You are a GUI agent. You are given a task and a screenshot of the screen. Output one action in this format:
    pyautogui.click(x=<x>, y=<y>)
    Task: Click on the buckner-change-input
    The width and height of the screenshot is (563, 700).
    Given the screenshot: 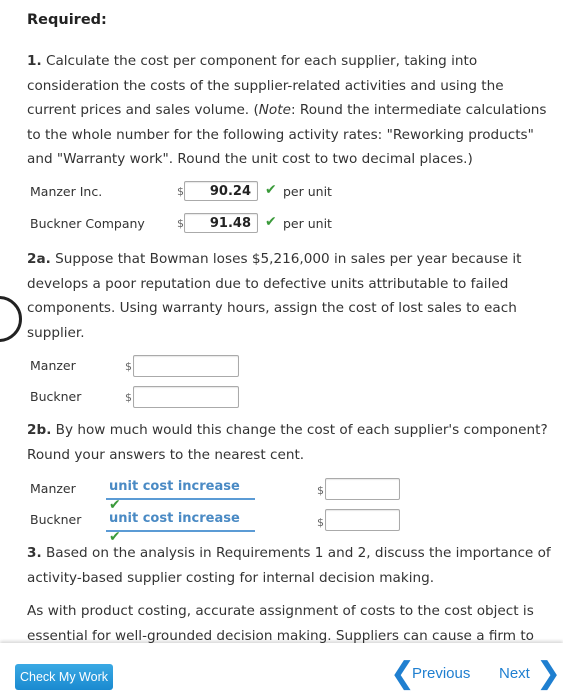 What is the action you would take?
    pyautogui.click(x=362, y=520)
    